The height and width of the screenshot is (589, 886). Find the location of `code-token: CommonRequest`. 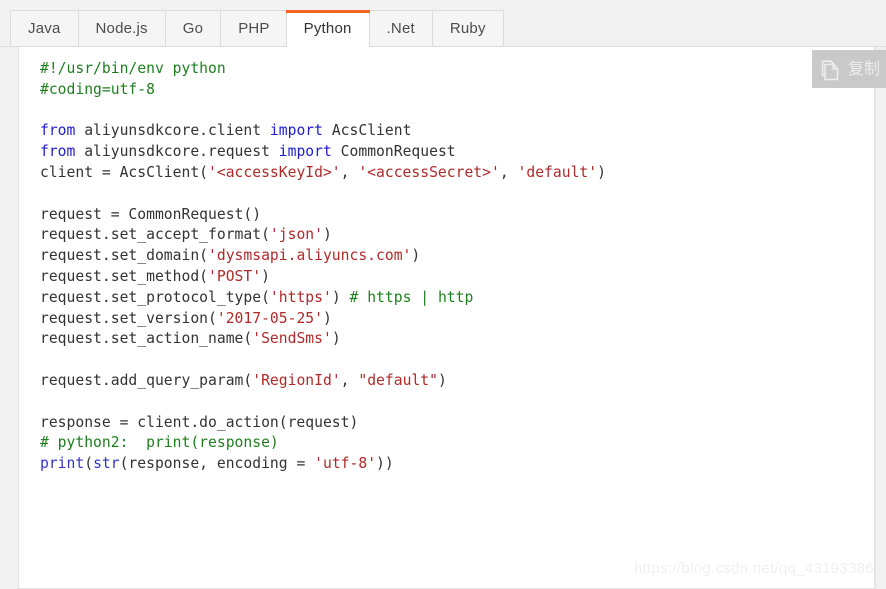

code-token: CommonRequest is located at coordinates (393, 152).